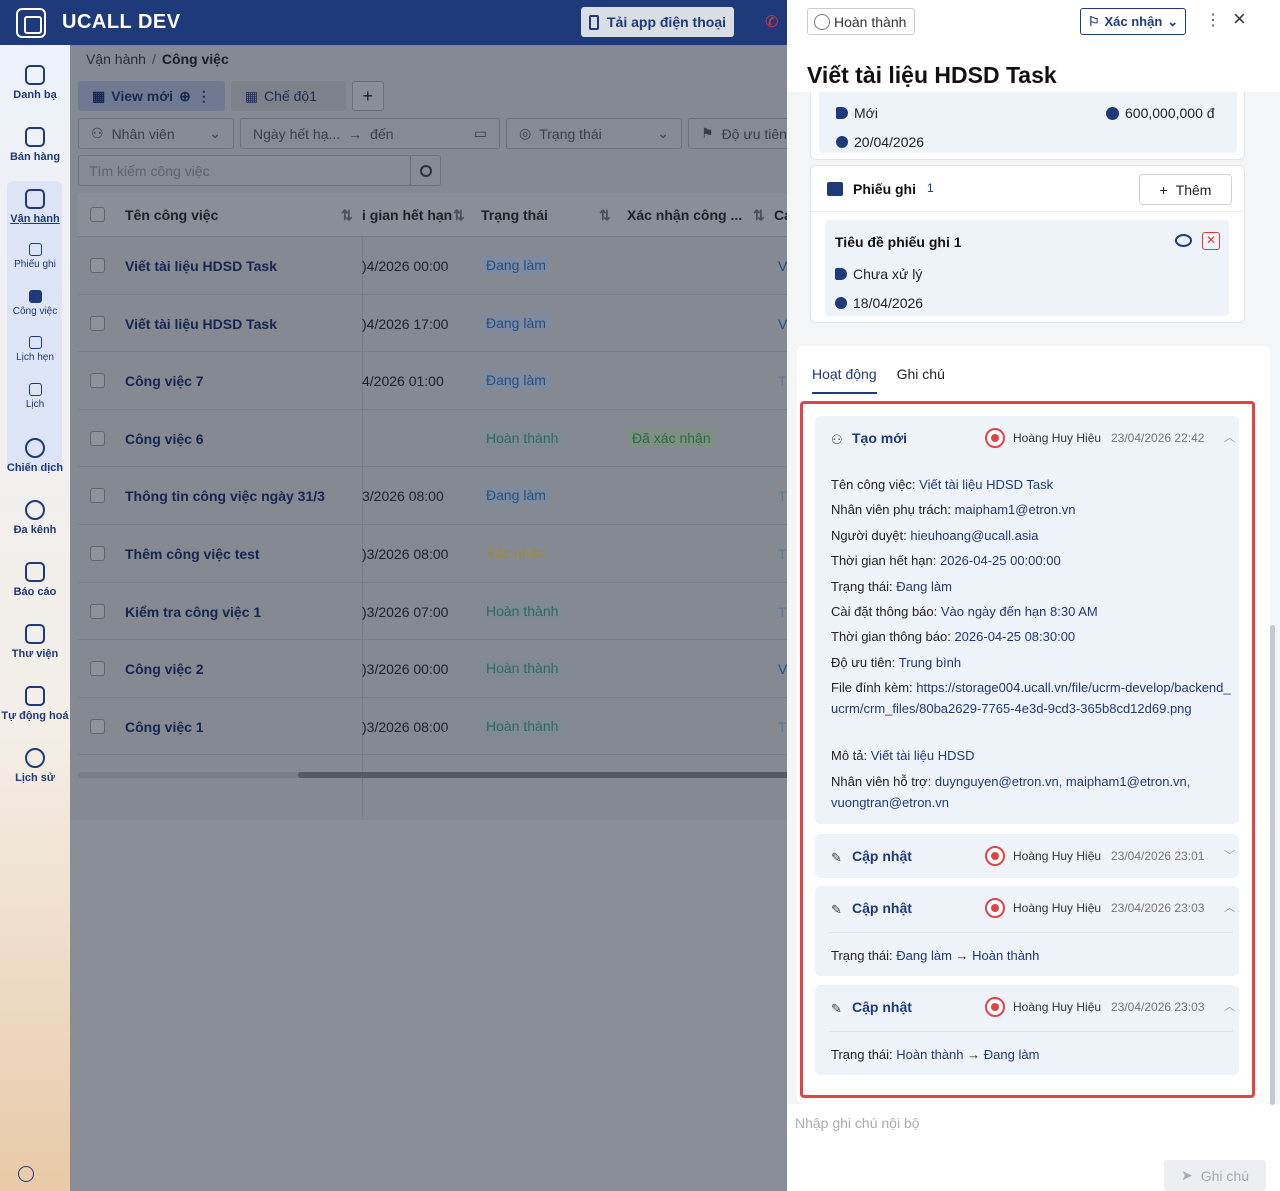 This screenshot has width=1280, height=1191. What do you see at coordinates (1272, 865) in the screenshot?
I see `drawer-scrollbar-thumb` at bounding box center [1272, 865].